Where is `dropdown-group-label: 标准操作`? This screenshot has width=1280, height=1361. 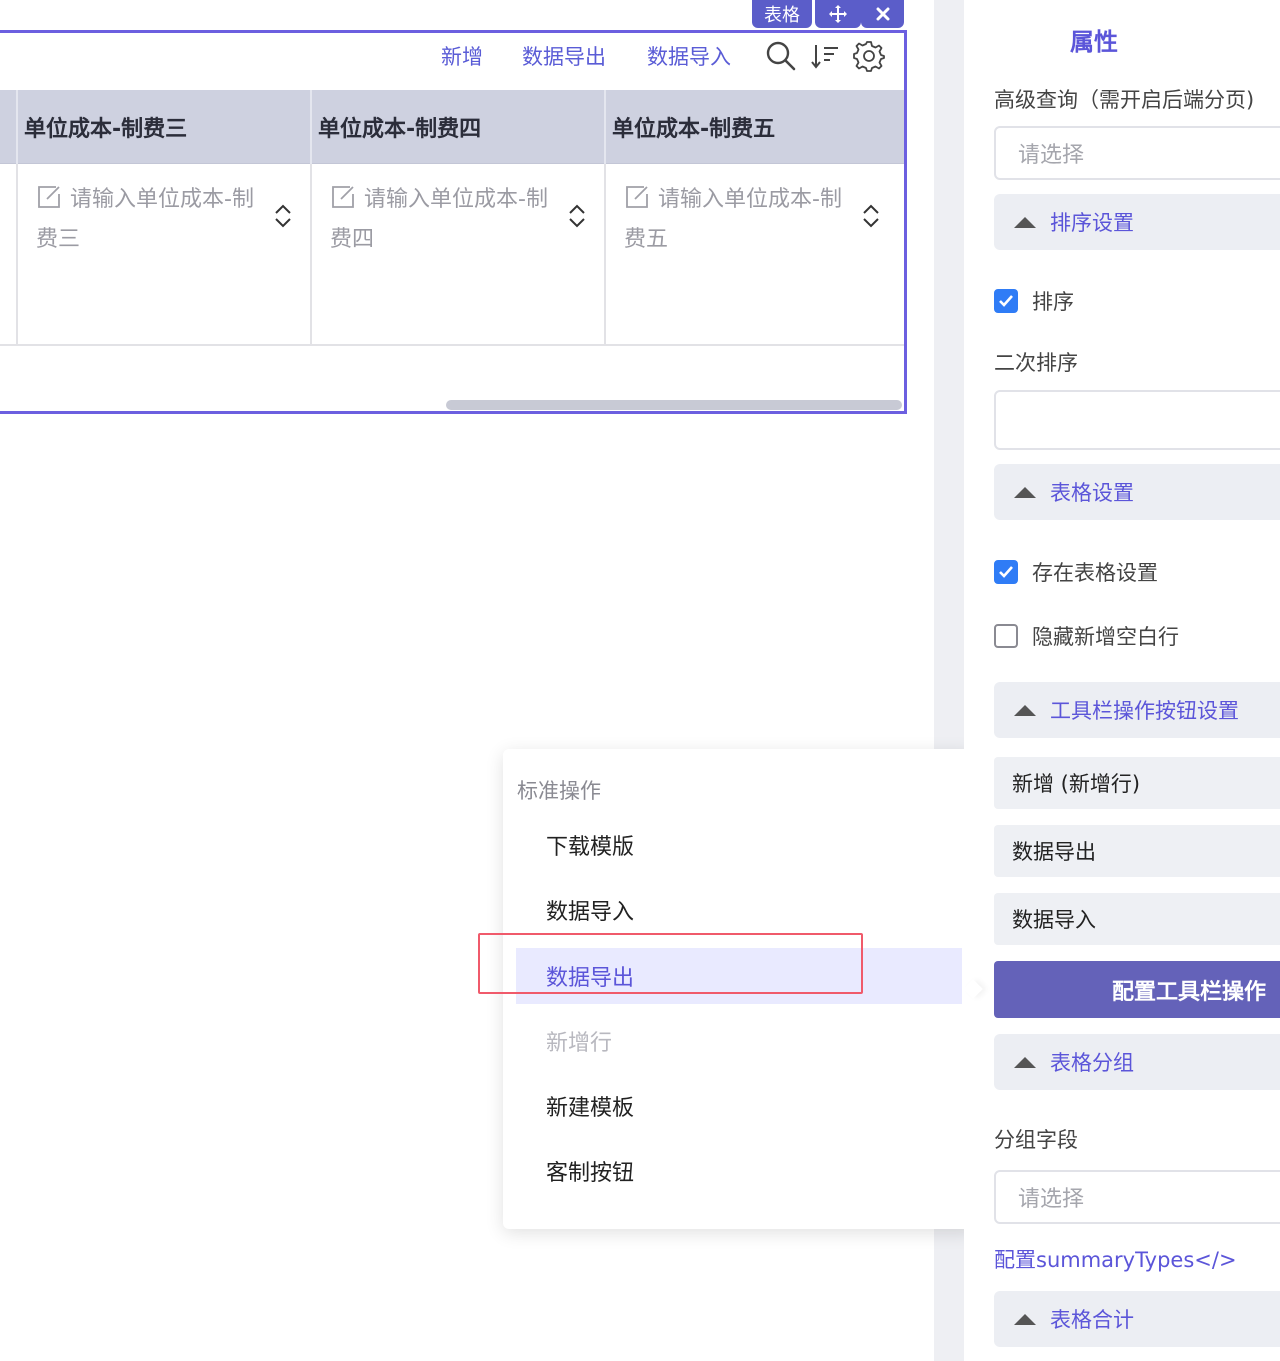 dropdown-group-label: 标准操作 is located at coordinates (559, 791).